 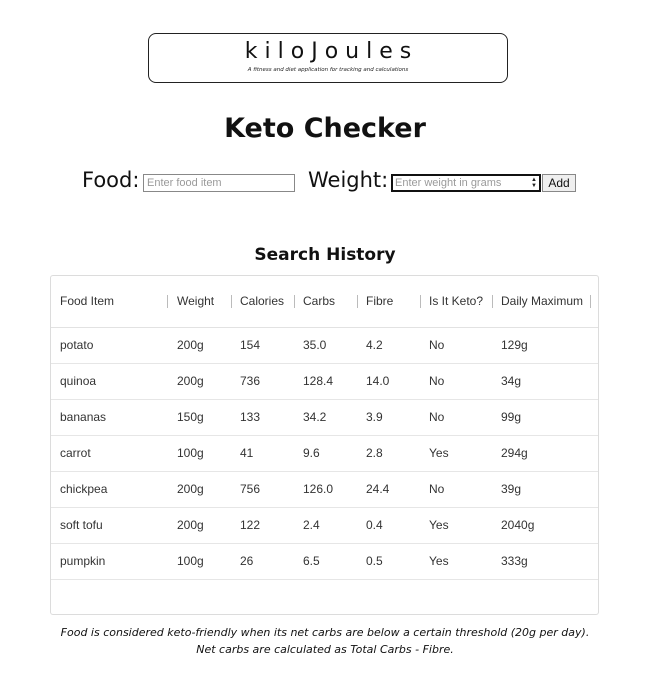 I want to click on cell-fibre: 0.5, so click(x=374, y=561).